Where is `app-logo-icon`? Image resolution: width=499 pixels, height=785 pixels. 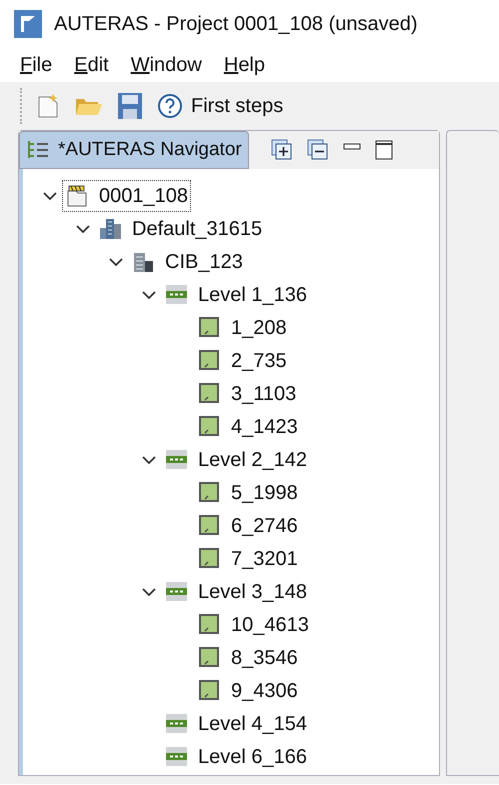 app-logo-icon is located at coordinates (28, 24).